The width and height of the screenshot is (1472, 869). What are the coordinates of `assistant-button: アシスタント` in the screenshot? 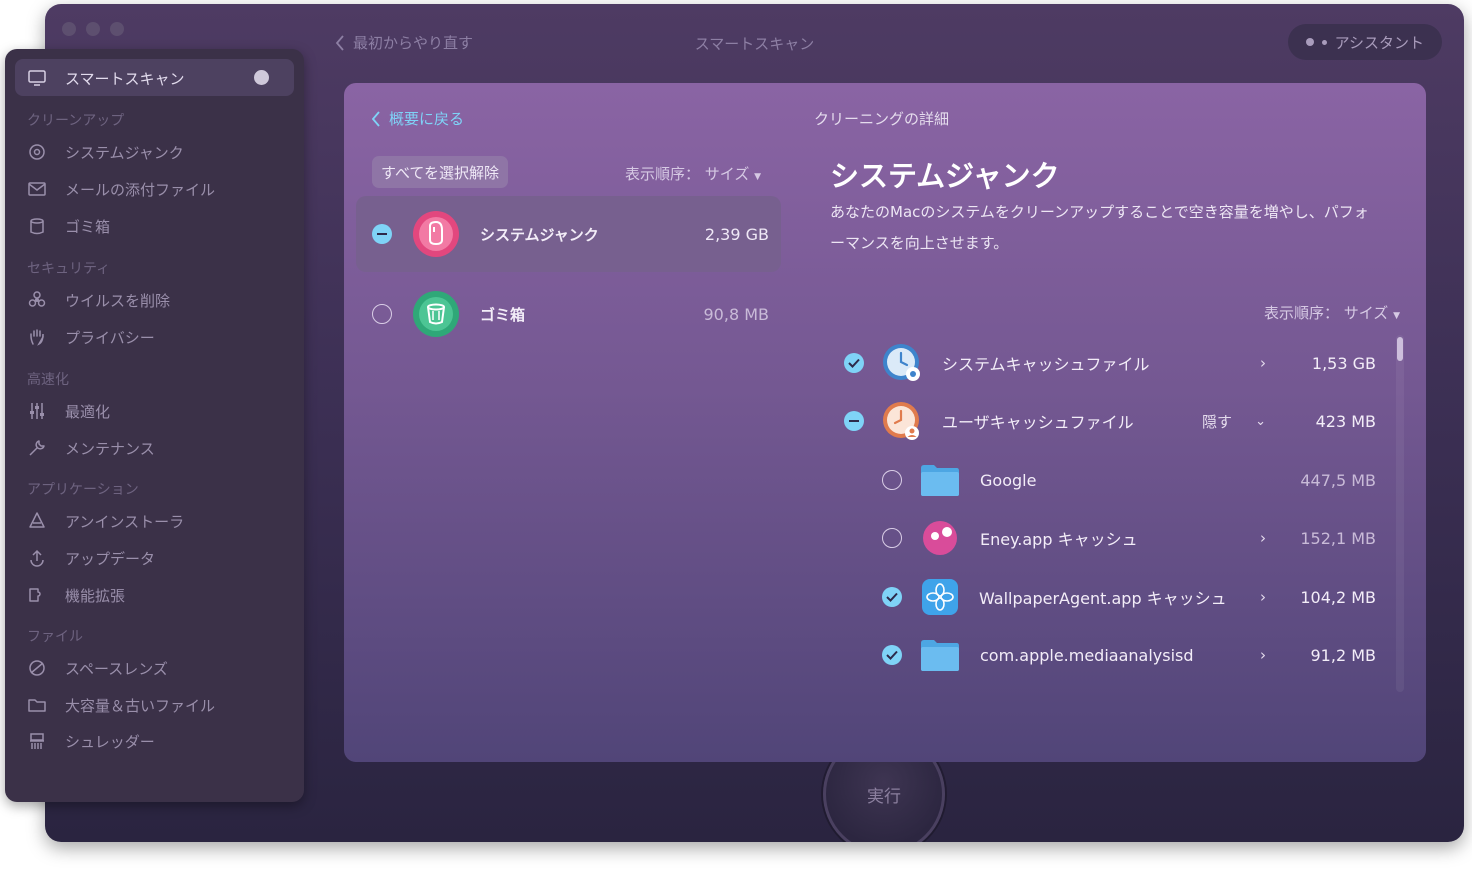 It's located at (1364, 42).